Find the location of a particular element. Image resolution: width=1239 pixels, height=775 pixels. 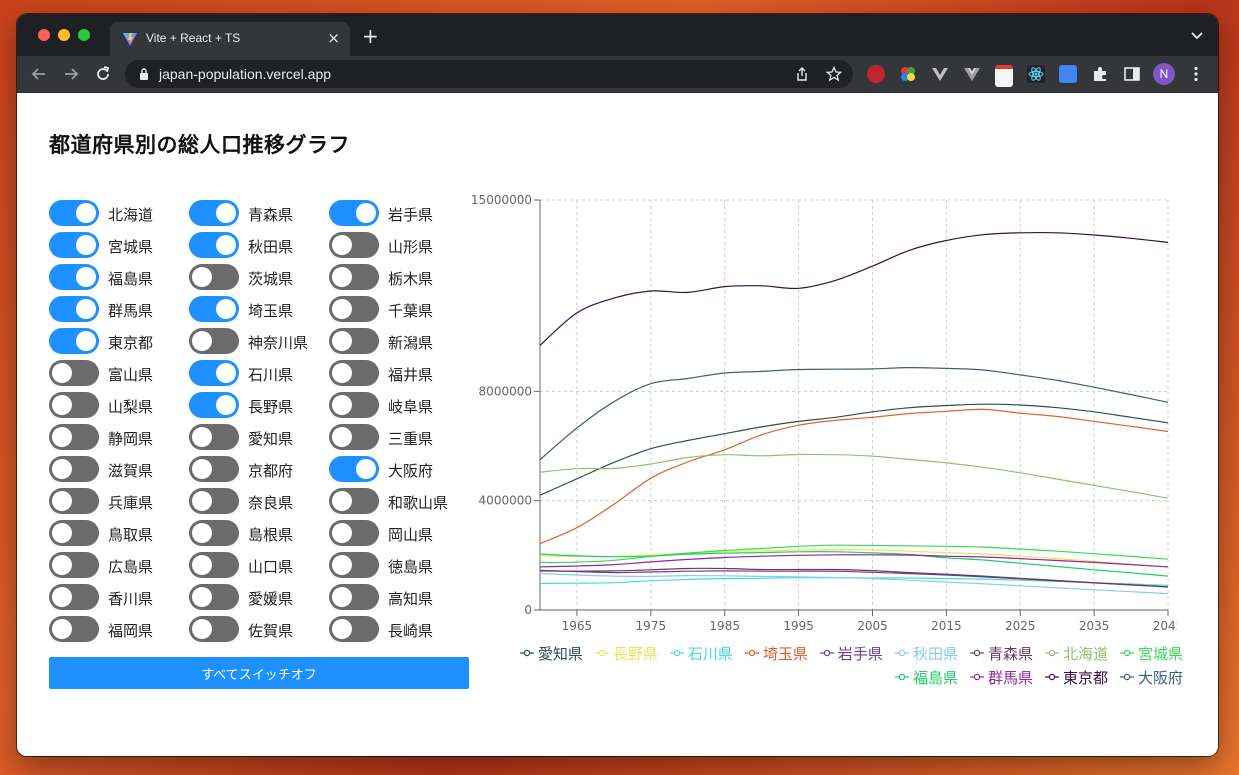

prefecture-label: 佐賀県 is located at coordinates (271, 631).